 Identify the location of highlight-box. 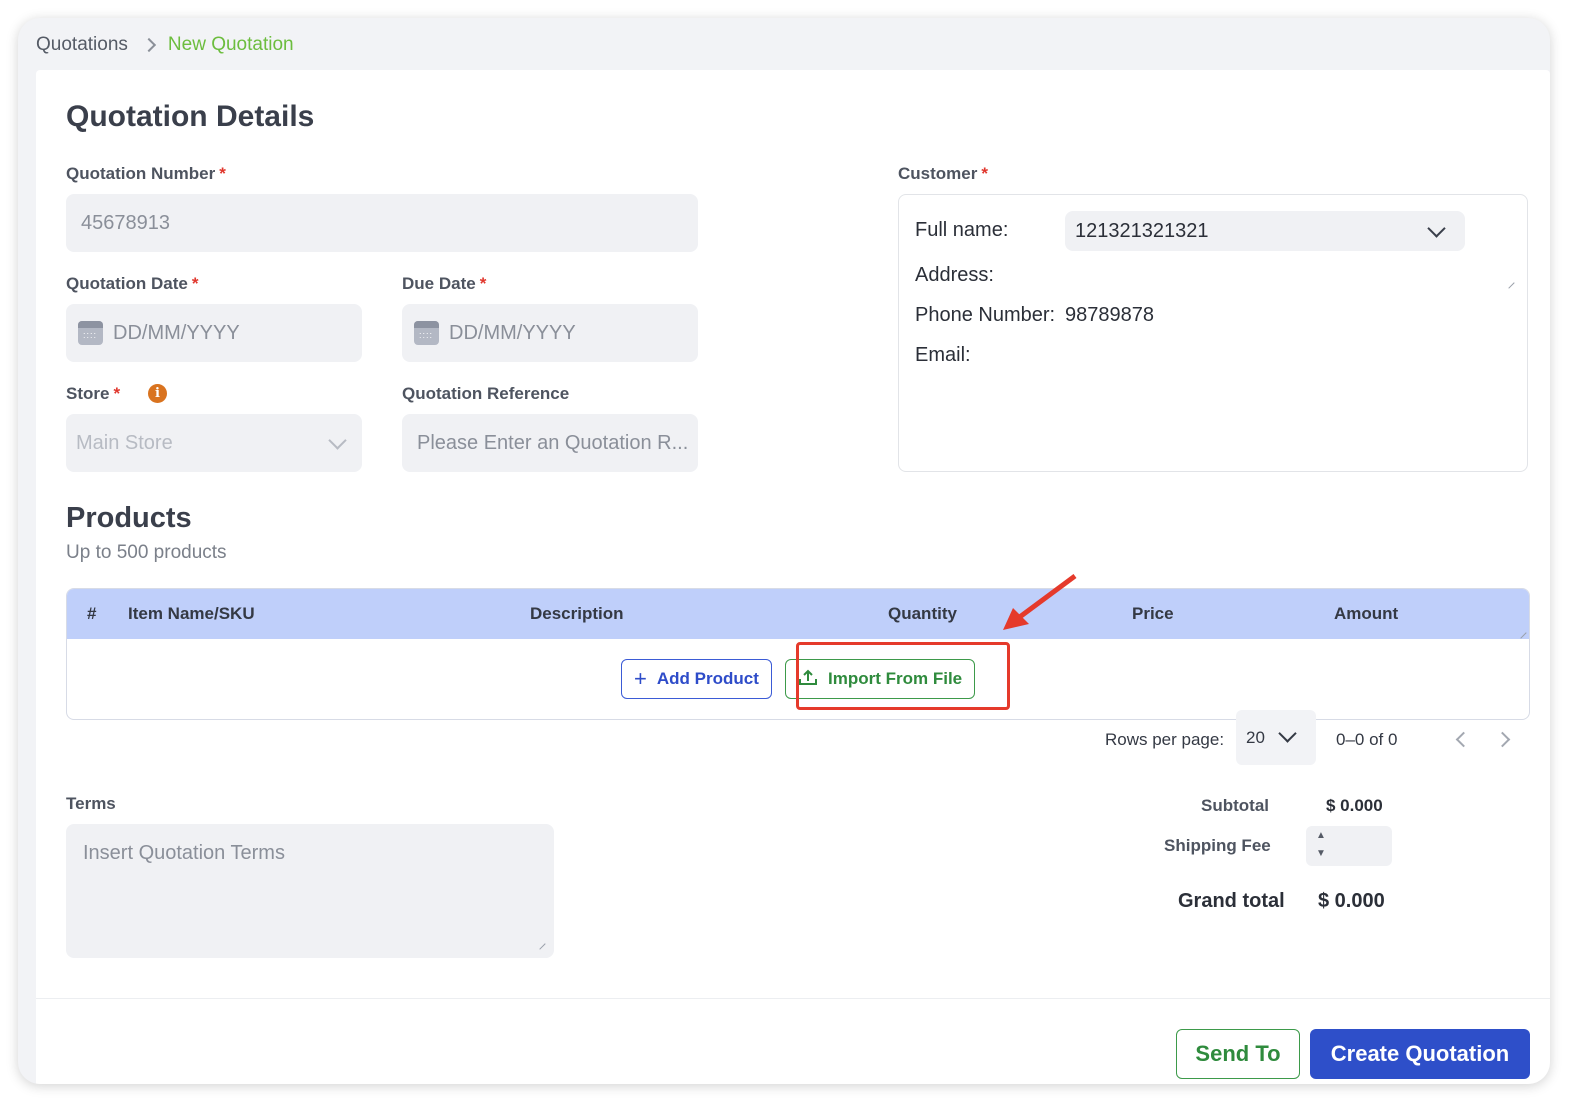
(903, 676).